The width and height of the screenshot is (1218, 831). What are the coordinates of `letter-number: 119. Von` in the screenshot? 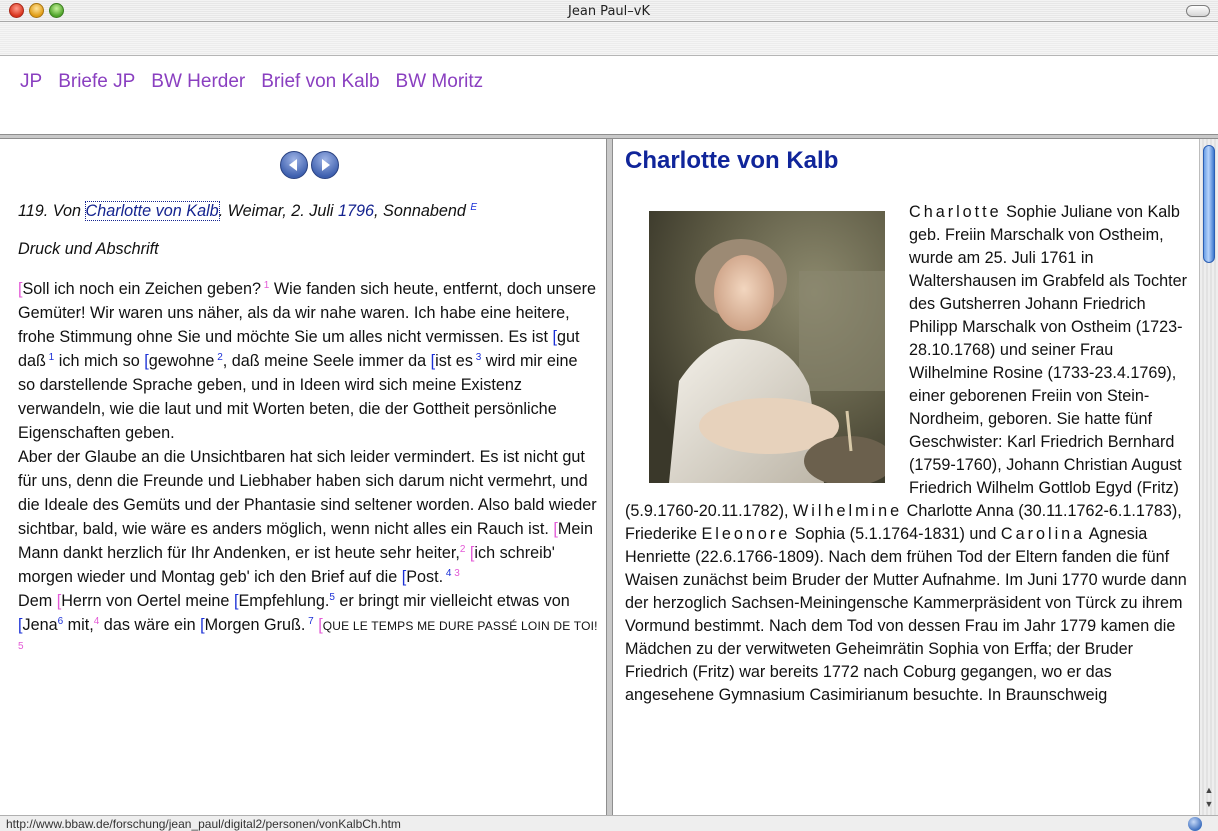 It's located at (52, 211).